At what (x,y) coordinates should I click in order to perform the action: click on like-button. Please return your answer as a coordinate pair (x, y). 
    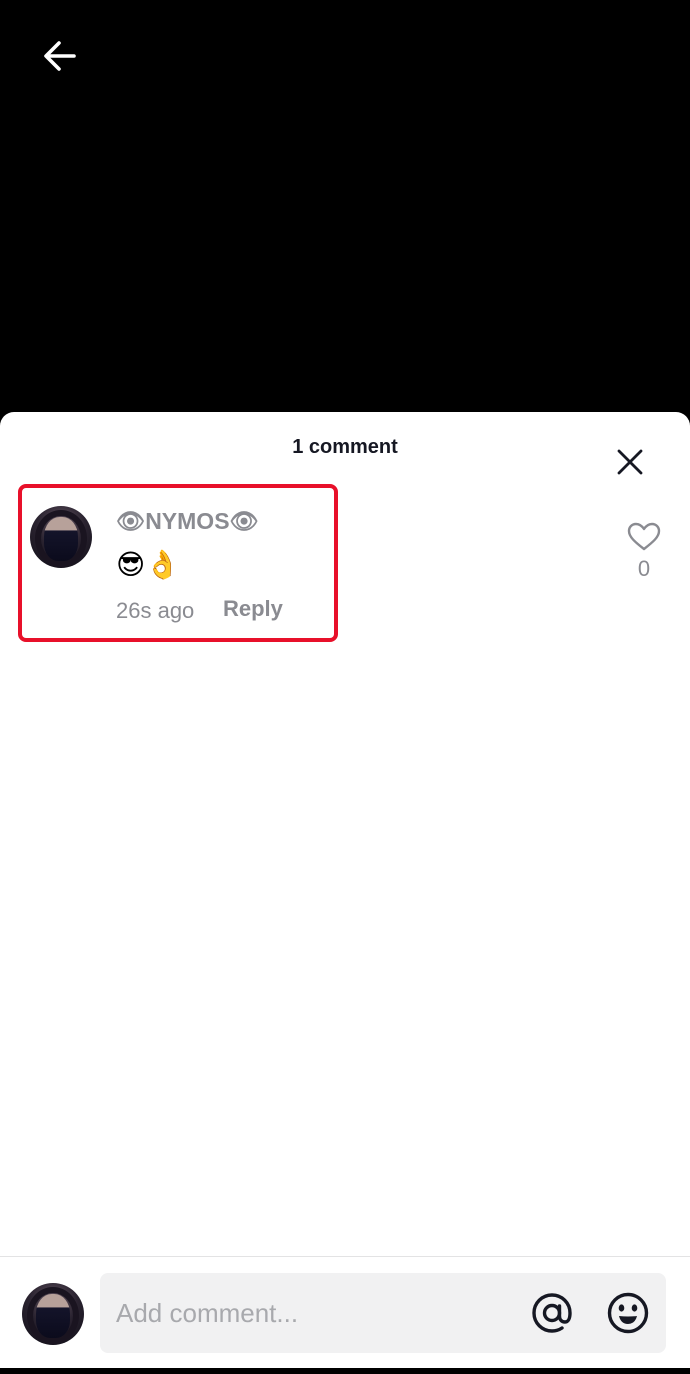
    Looking at the image, I should click on (644, 537).